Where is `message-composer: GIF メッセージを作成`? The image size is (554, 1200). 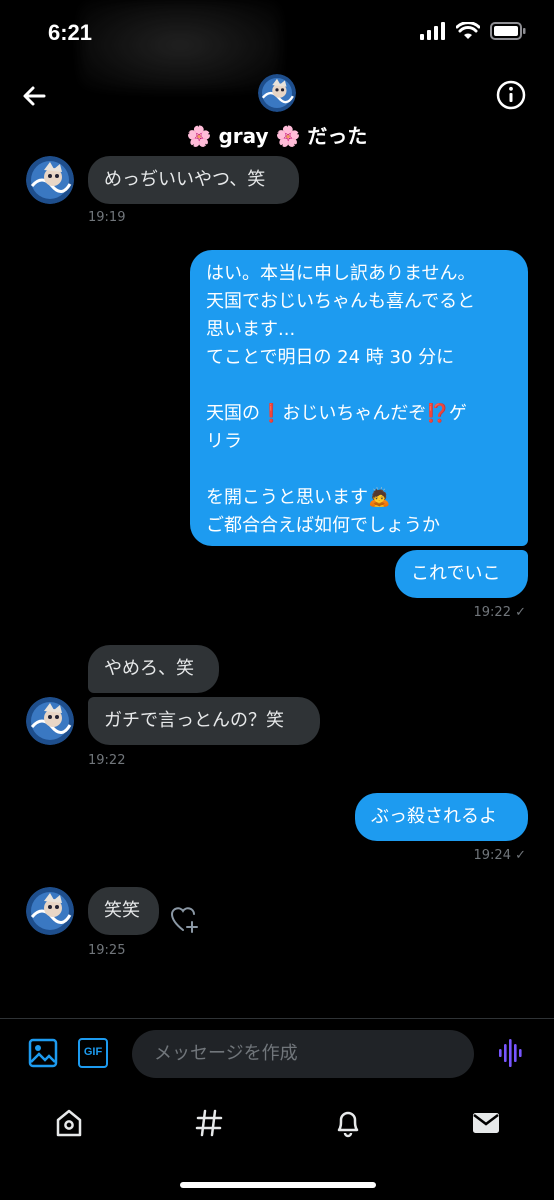
message-composer: GIF メッセージを作成 is located at coordinates (277, 1054).